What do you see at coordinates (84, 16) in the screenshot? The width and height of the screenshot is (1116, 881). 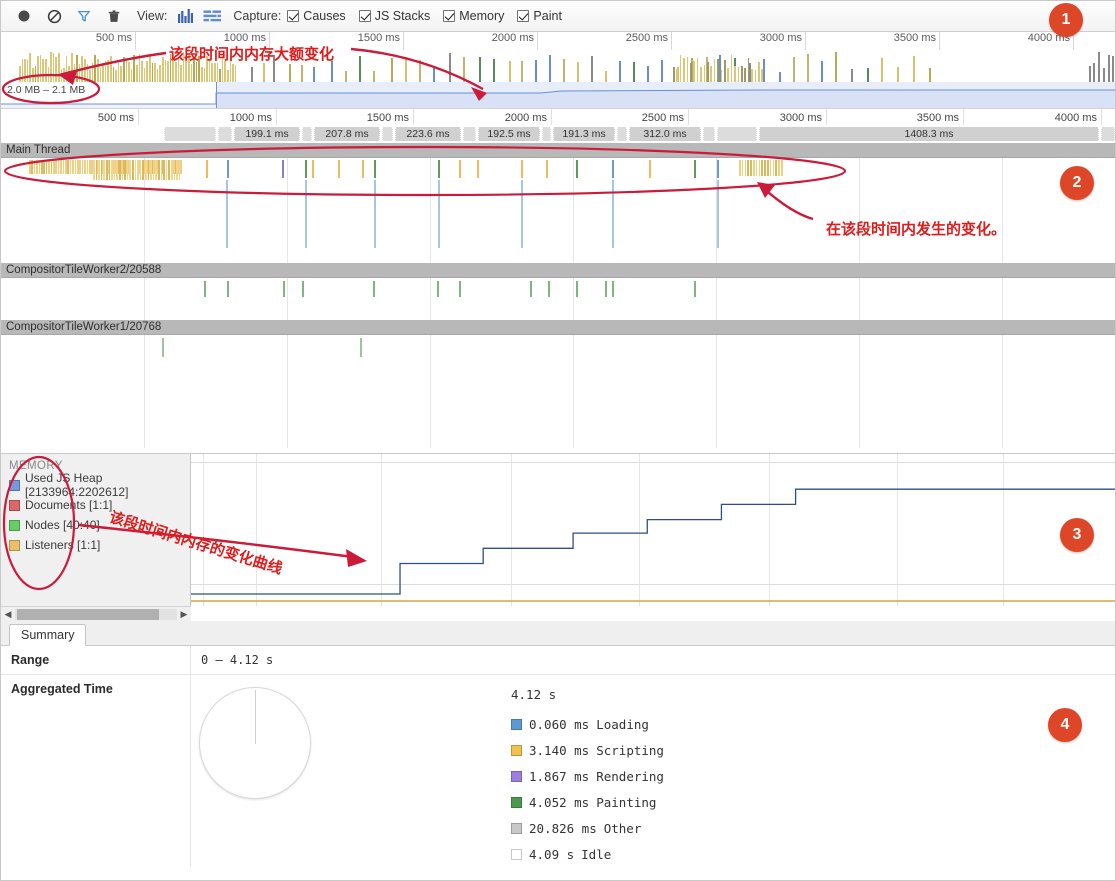 I see `filter-icon` at bounding box center [84, 16].